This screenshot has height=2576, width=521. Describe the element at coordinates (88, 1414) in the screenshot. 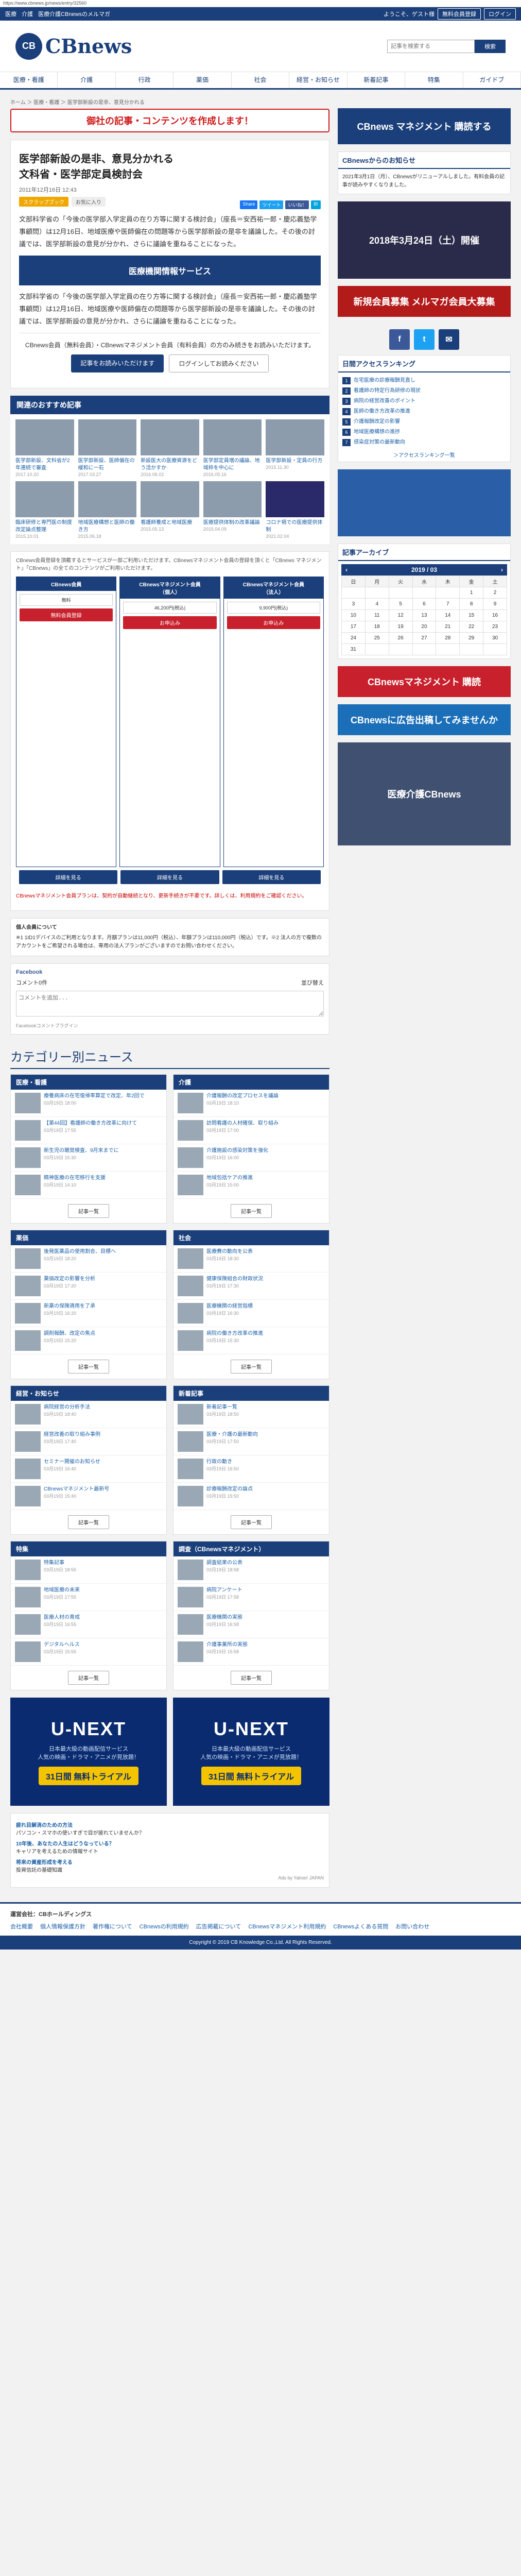

I see `category-item: 病院経営の分析手法 03月19日 18:40` at that location.